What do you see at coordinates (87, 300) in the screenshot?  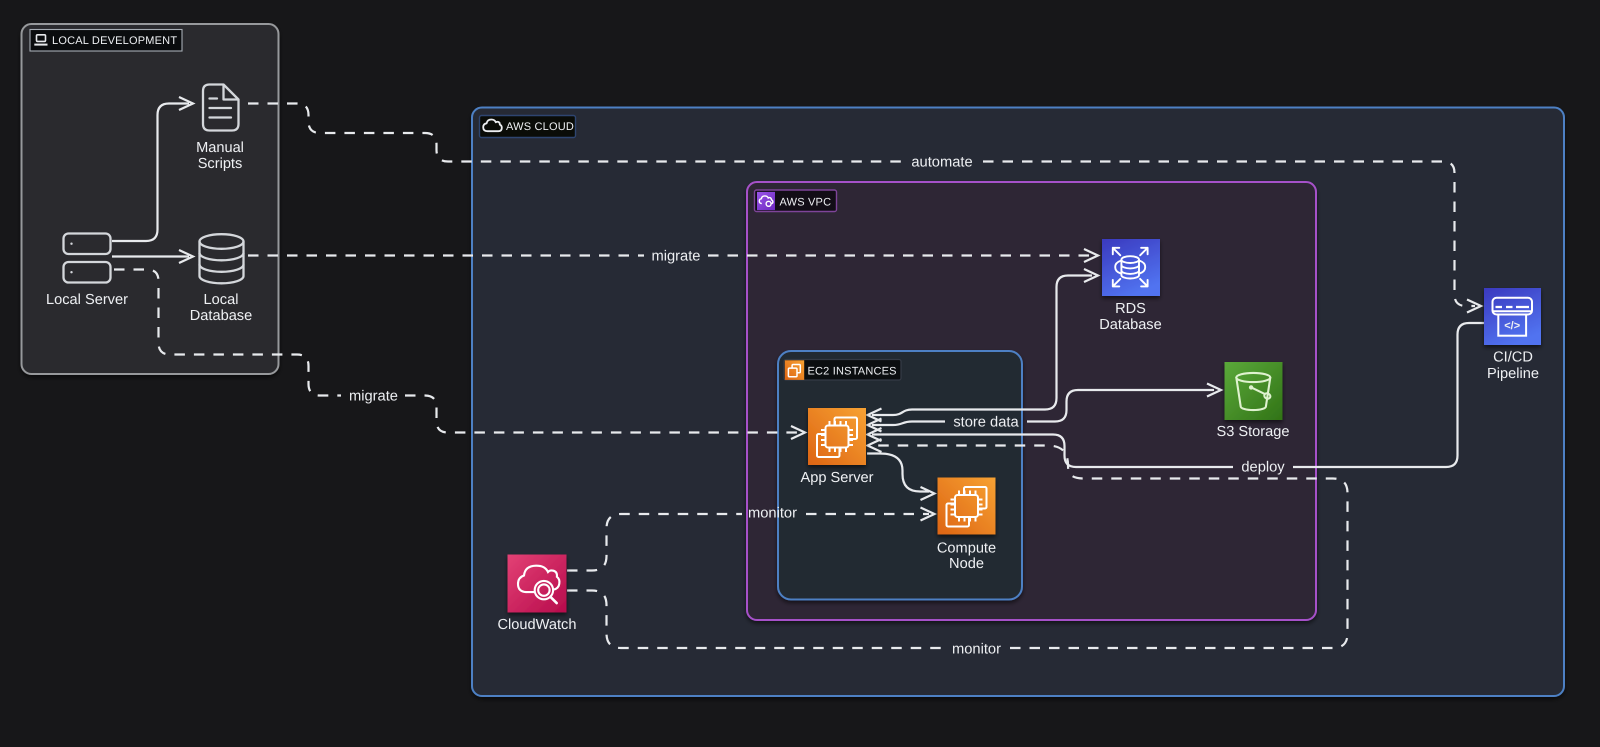 I see `svg-text: Local Server` at bounding box center [87, 300].